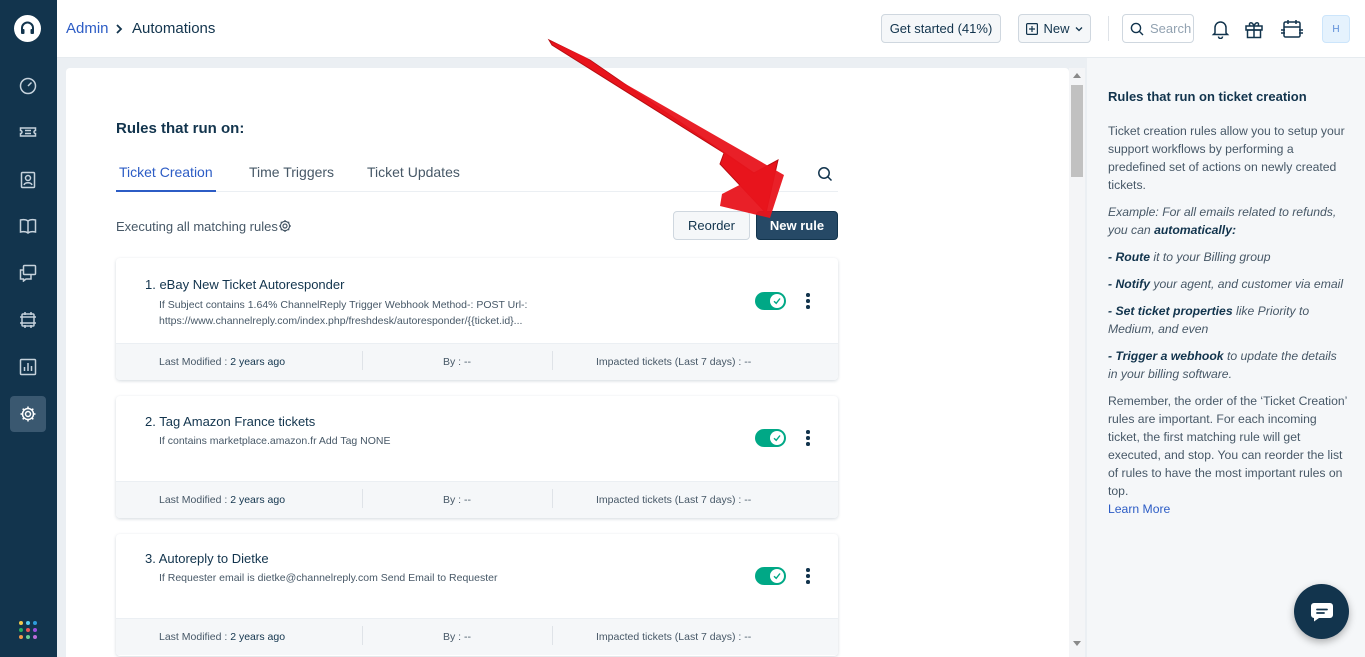 The image size is (1365, 657). Describe the element at coordinates (1170, 311) in the screenshot. I see `help-bullet-strong: - Set ticket properties` at that location.